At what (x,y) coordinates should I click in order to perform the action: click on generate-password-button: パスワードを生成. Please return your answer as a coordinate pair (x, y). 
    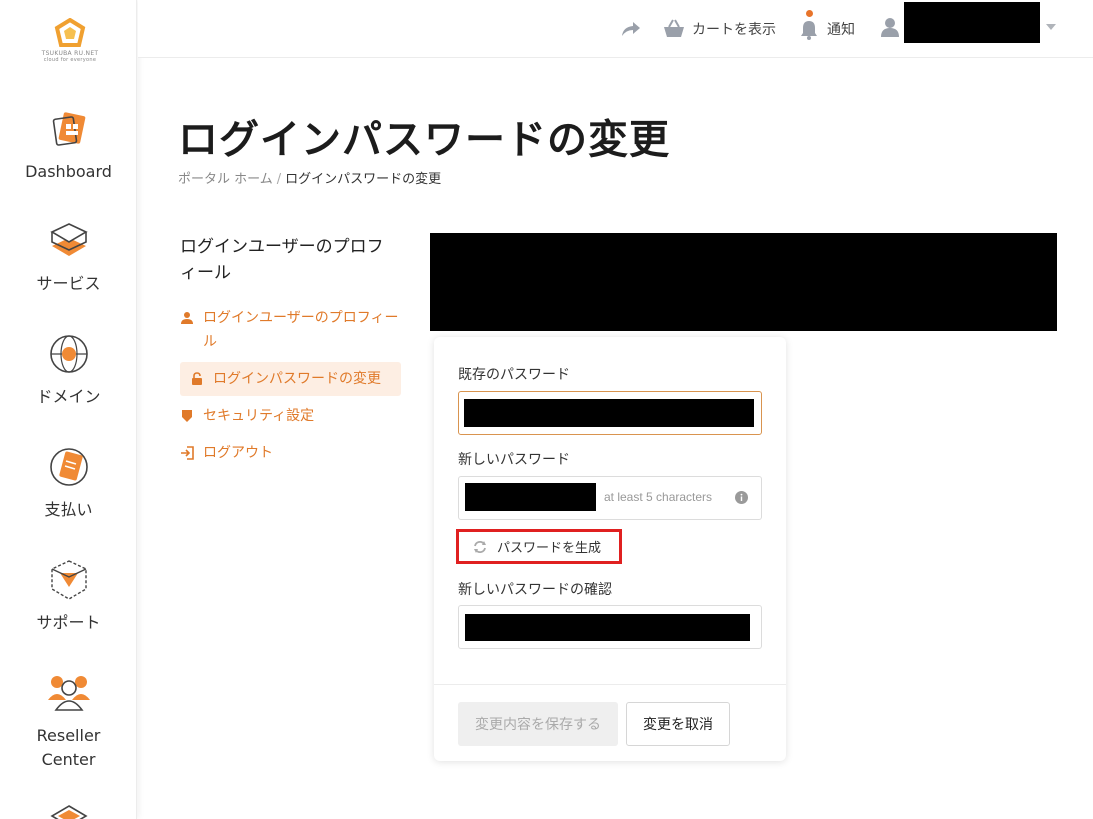
    Looking at the image, I should click on (539, 546).